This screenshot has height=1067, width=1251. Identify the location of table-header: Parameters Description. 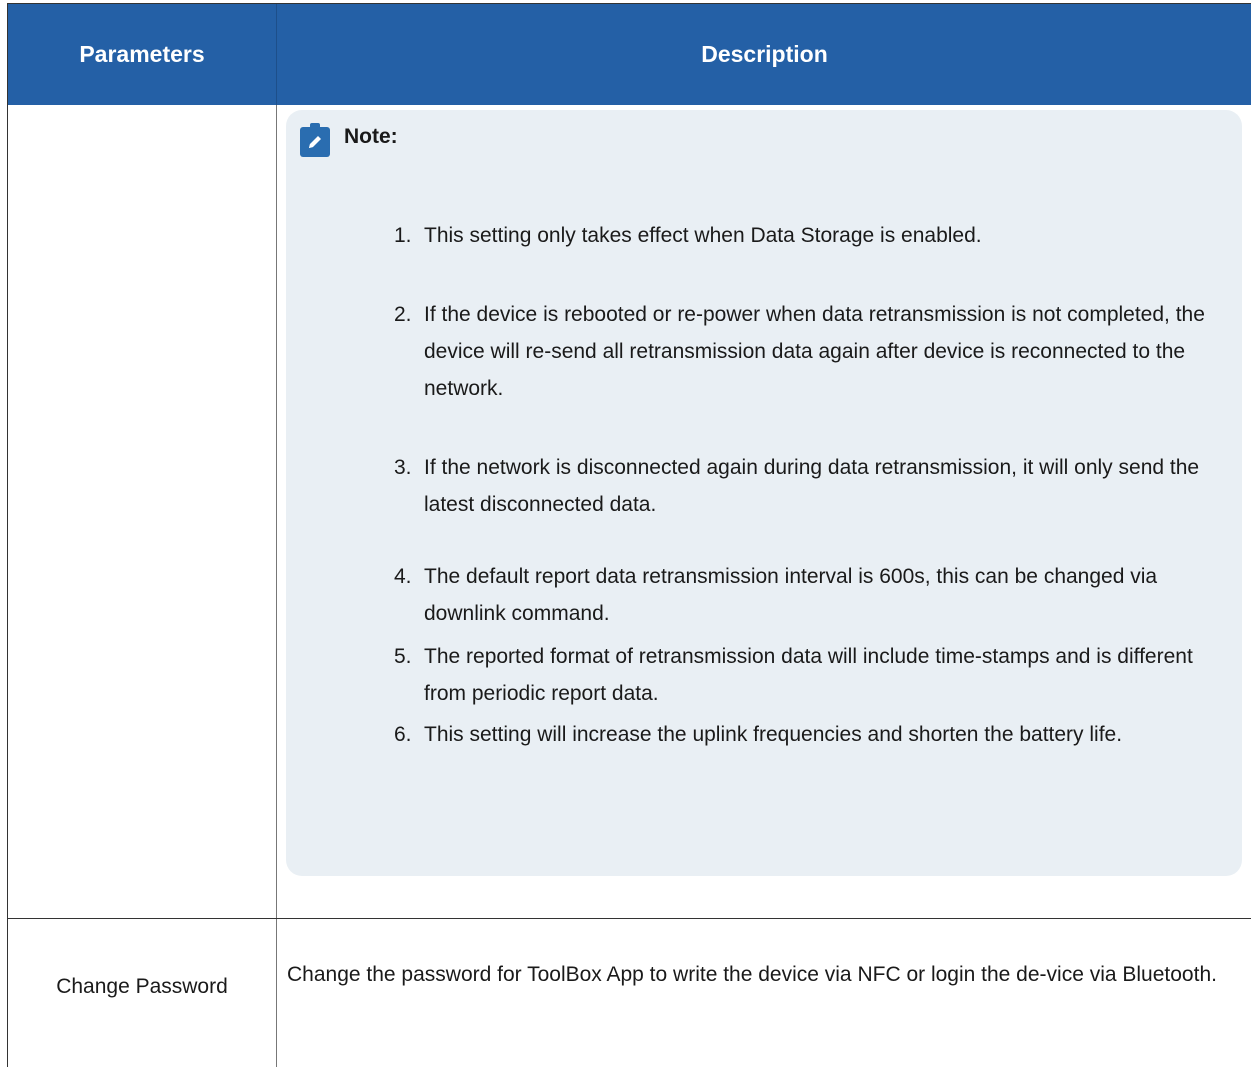
(629, 54).